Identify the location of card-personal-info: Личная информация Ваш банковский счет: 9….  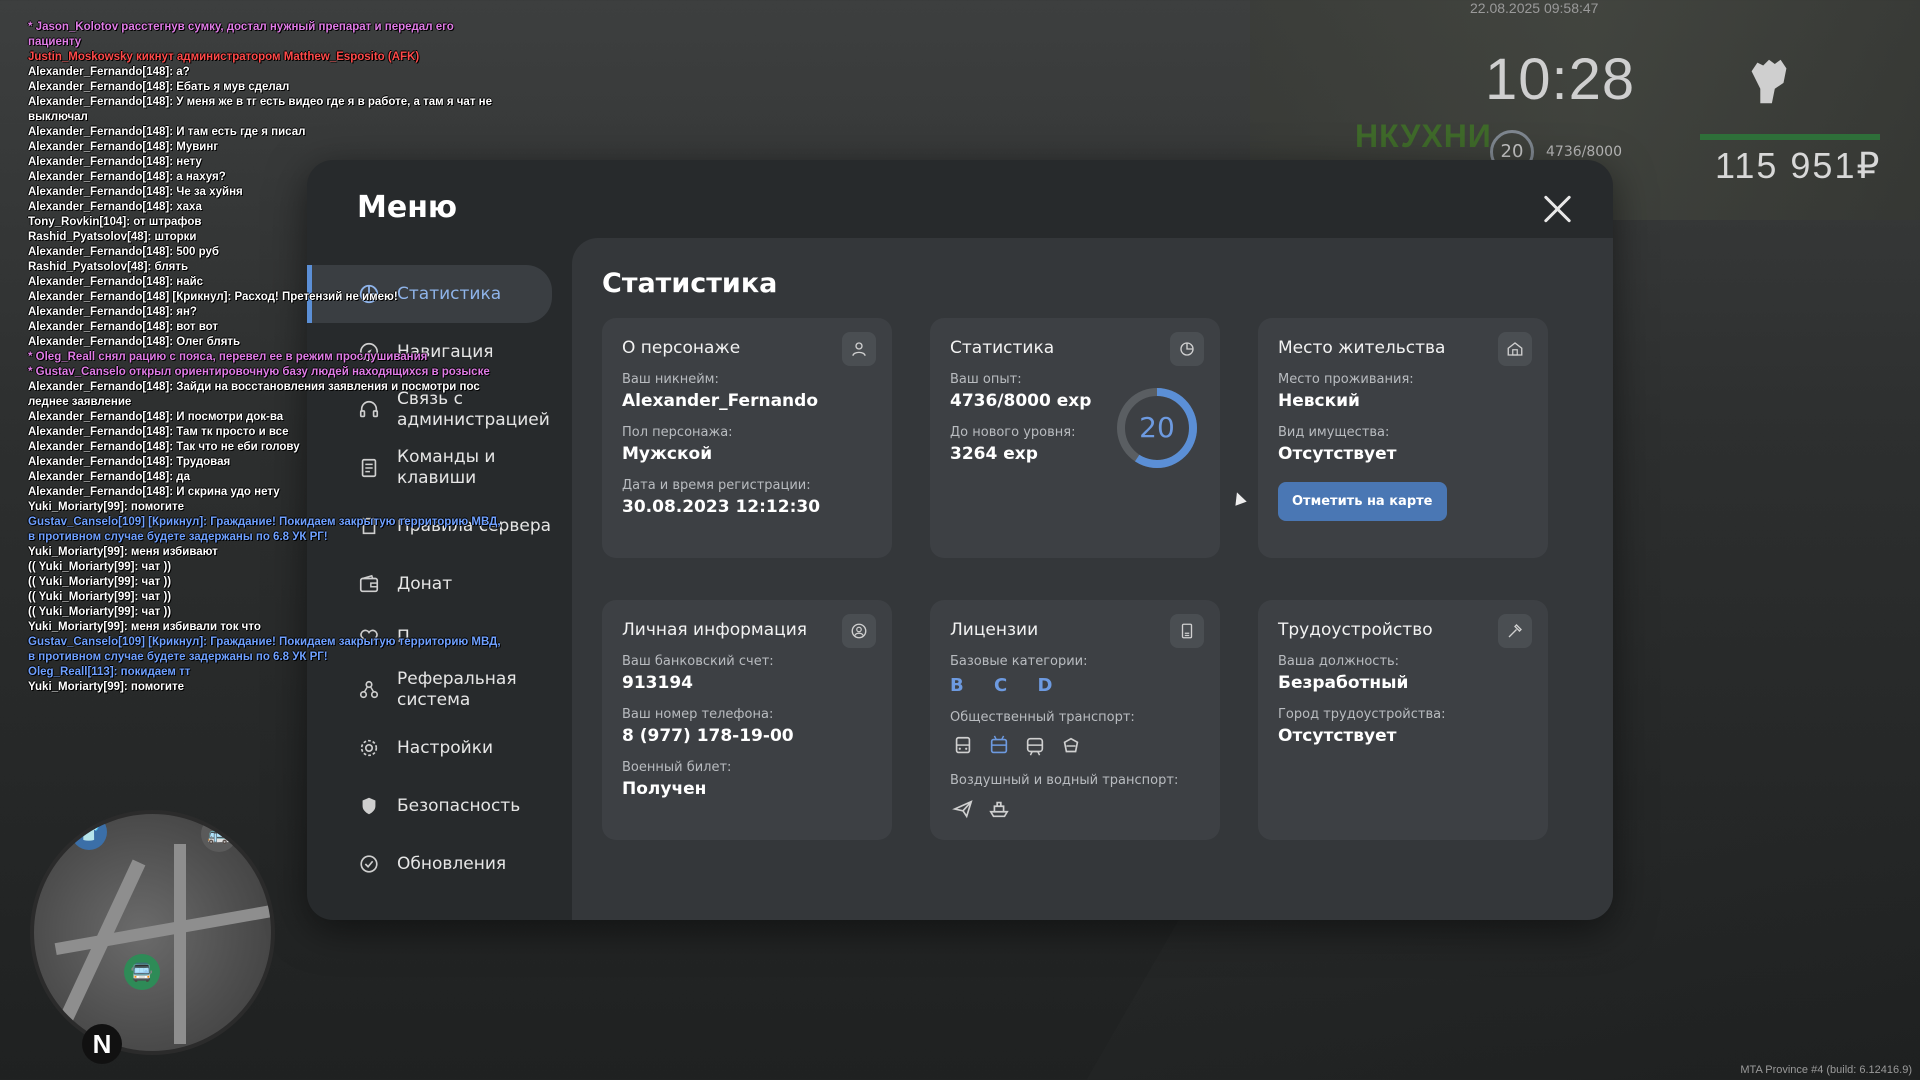
(747, 720).